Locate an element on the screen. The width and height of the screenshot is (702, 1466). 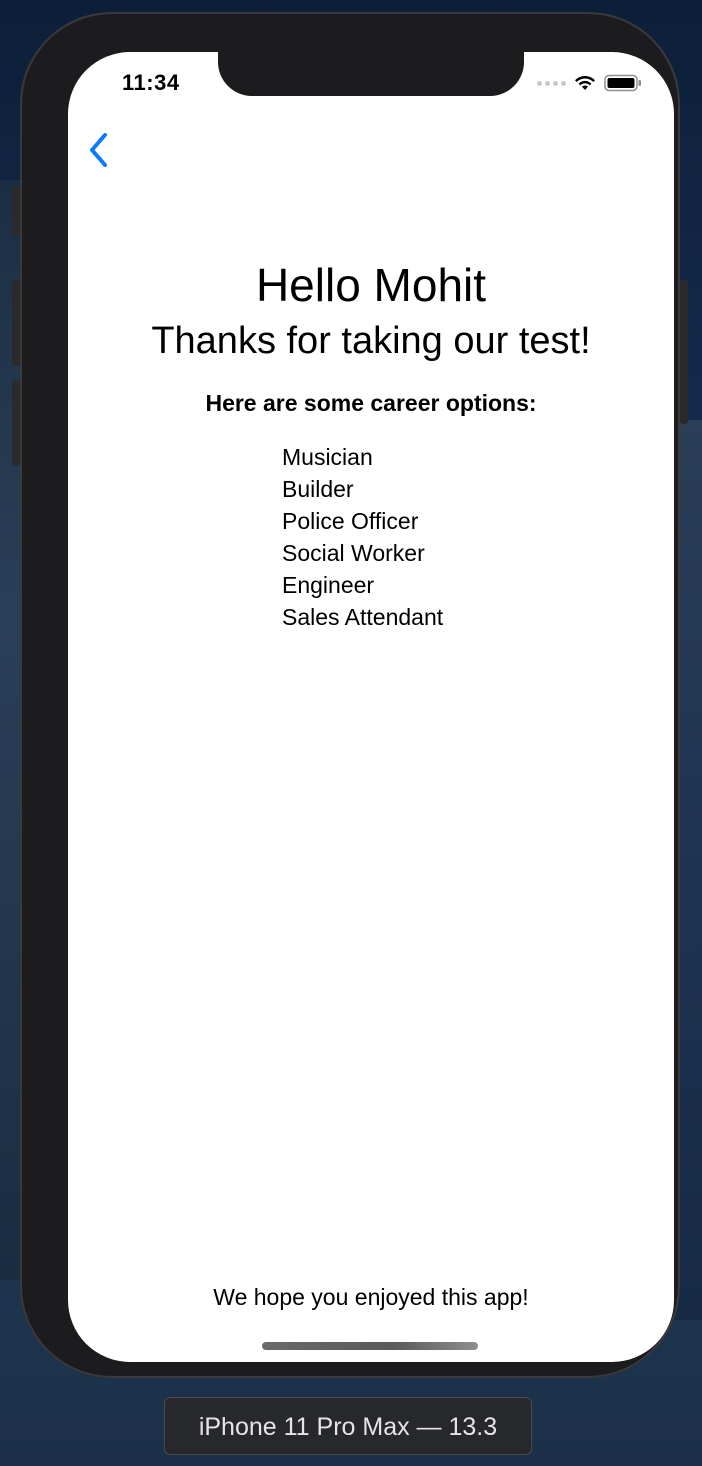
simulator-device-label: iPhone 11 Pro Max — 13.3 is located at coordinates (348, 1426).